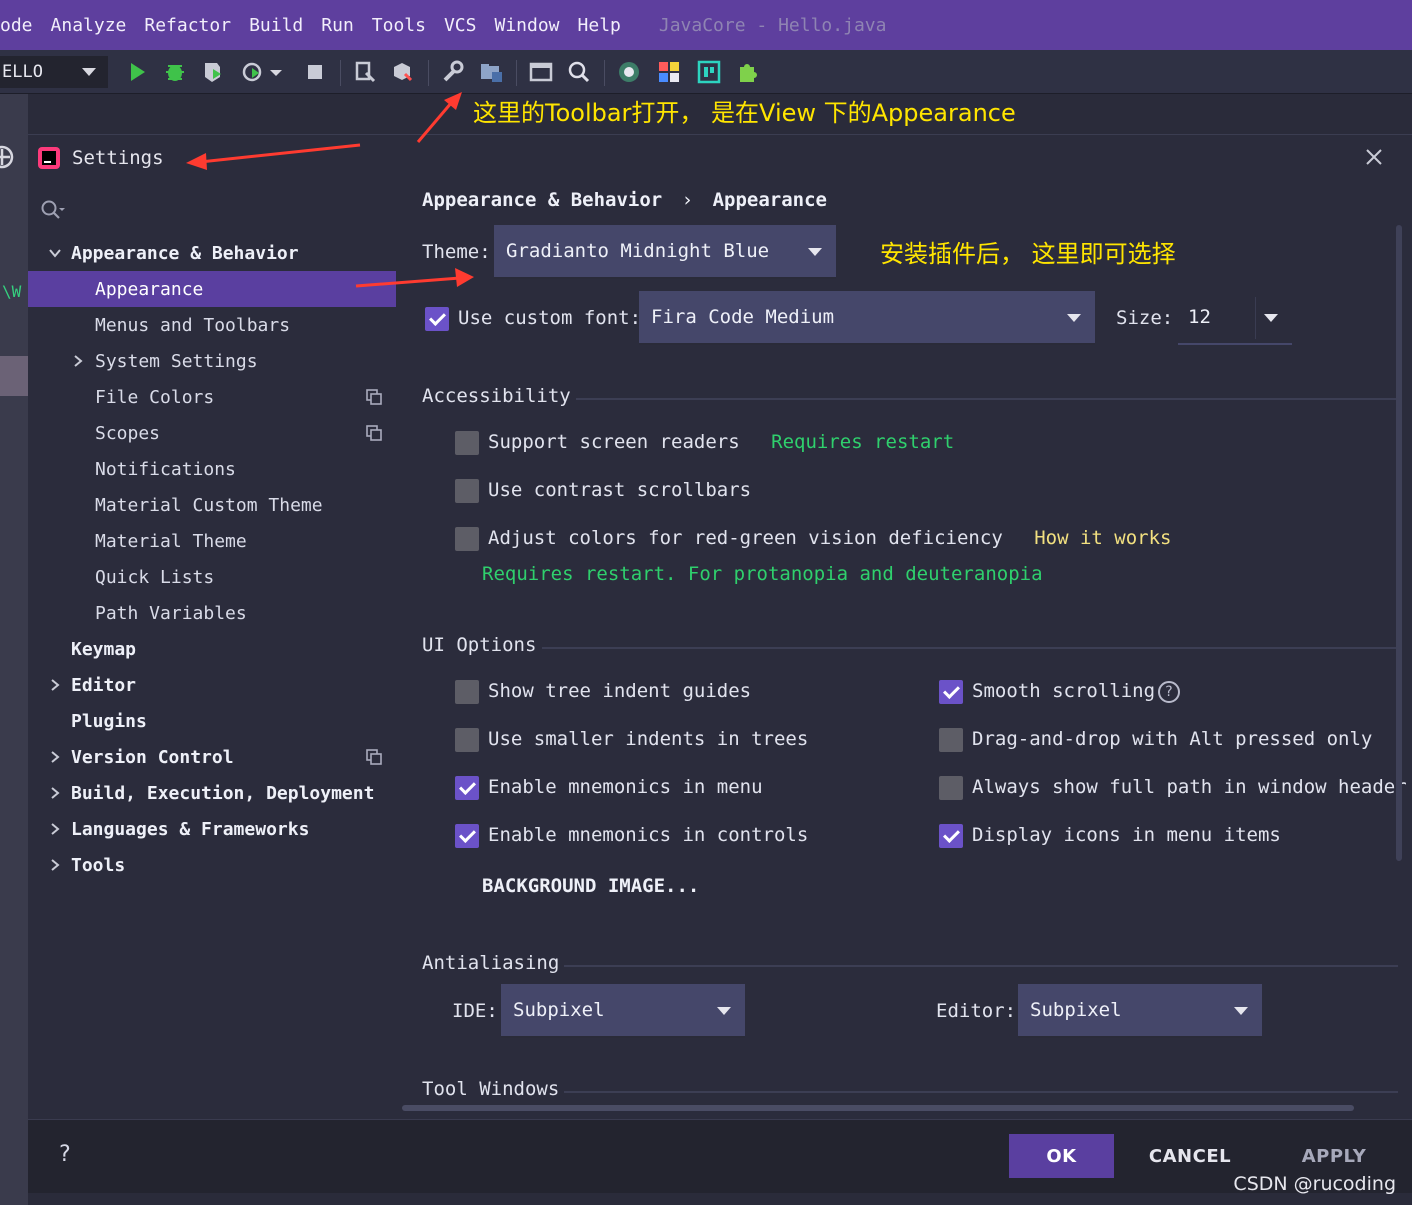  Describe the element at coordinates (315, 72) in the screenshot. I see `stop-icon` at that location.